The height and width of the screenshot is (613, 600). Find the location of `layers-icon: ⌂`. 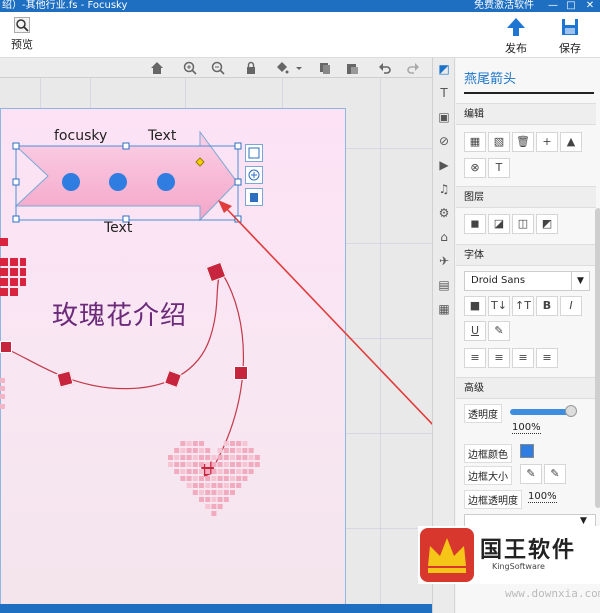

layers-icon: ⌂ is located at coordinates (444, 237).